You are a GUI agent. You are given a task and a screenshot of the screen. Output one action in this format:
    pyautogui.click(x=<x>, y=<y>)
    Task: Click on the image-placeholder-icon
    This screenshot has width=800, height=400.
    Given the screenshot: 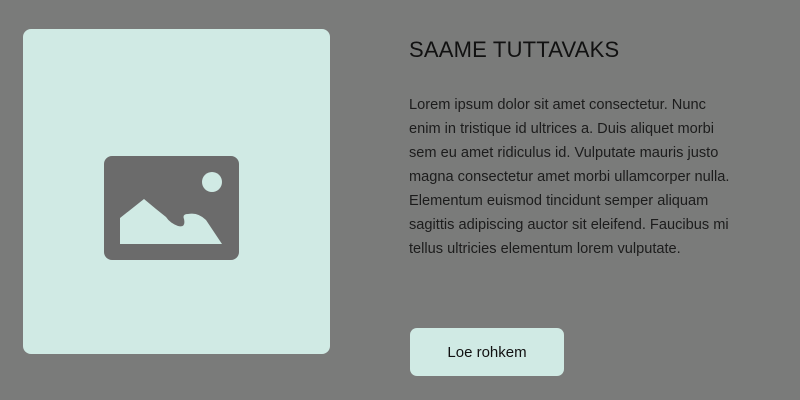 What is the action you would take?
    pyautogui.click(x=171, y=208)
    